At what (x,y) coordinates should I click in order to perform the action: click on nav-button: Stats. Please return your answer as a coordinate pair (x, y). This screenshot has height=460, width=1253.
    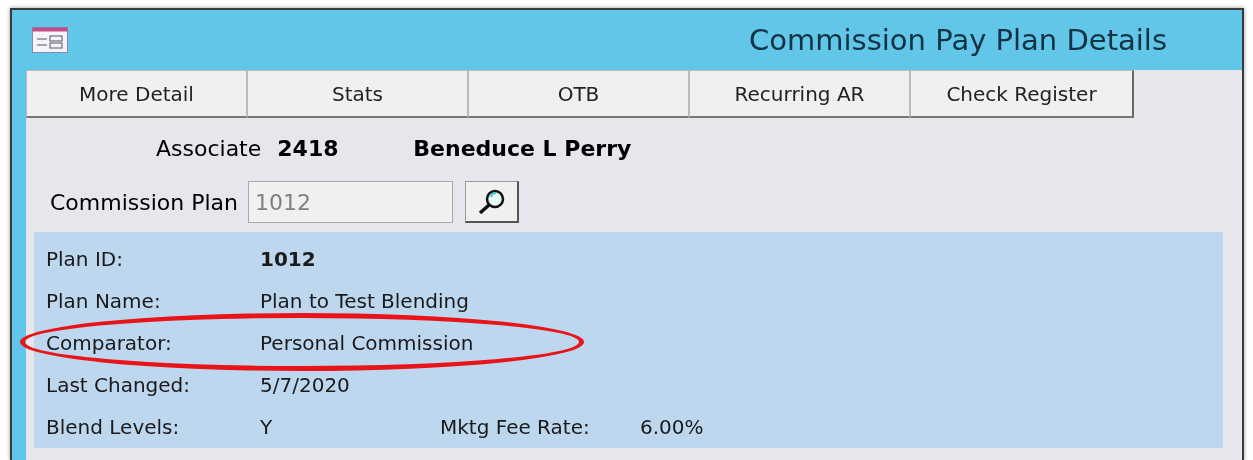
    Looking at the image, I should click on (357, 94).